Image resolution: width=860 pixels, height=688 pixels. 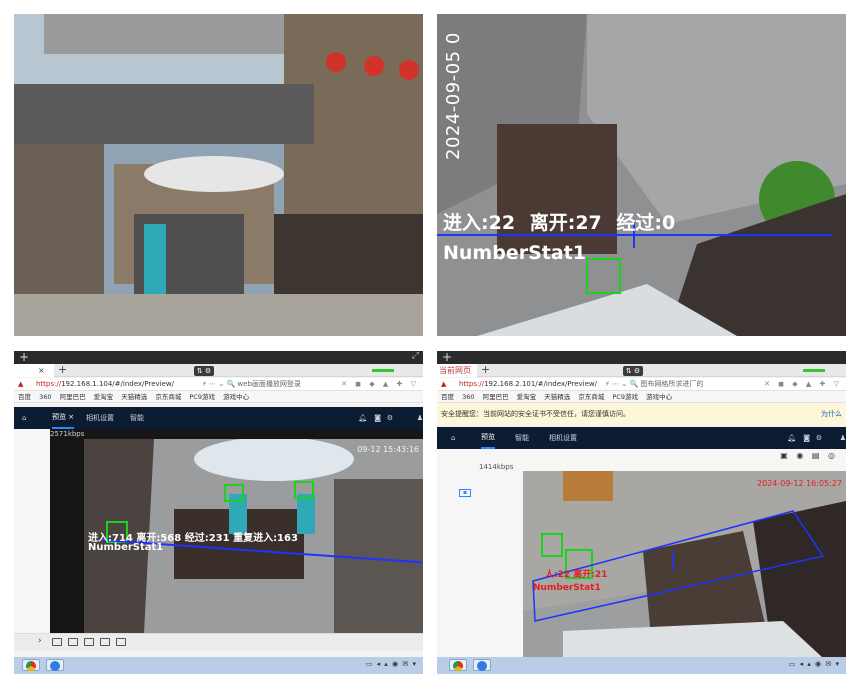 What do you see at coordinates (34, 370) in the screenshot?
I see `browser-tab: ×` at bounding box center [34, 370].